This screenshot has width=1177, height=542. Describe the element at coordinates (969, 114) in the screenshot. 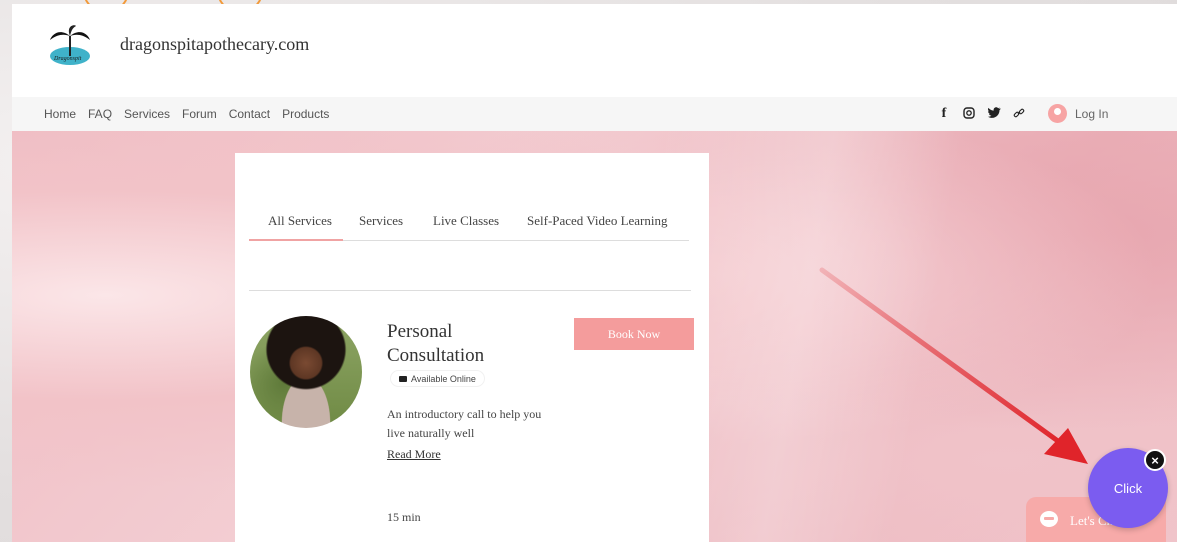

I see `instagram-icon` at that location.